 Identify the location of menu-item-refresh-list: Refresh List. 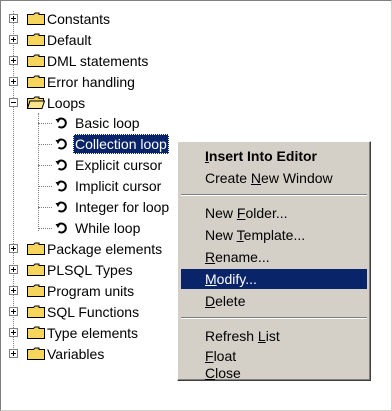
(274, 336).